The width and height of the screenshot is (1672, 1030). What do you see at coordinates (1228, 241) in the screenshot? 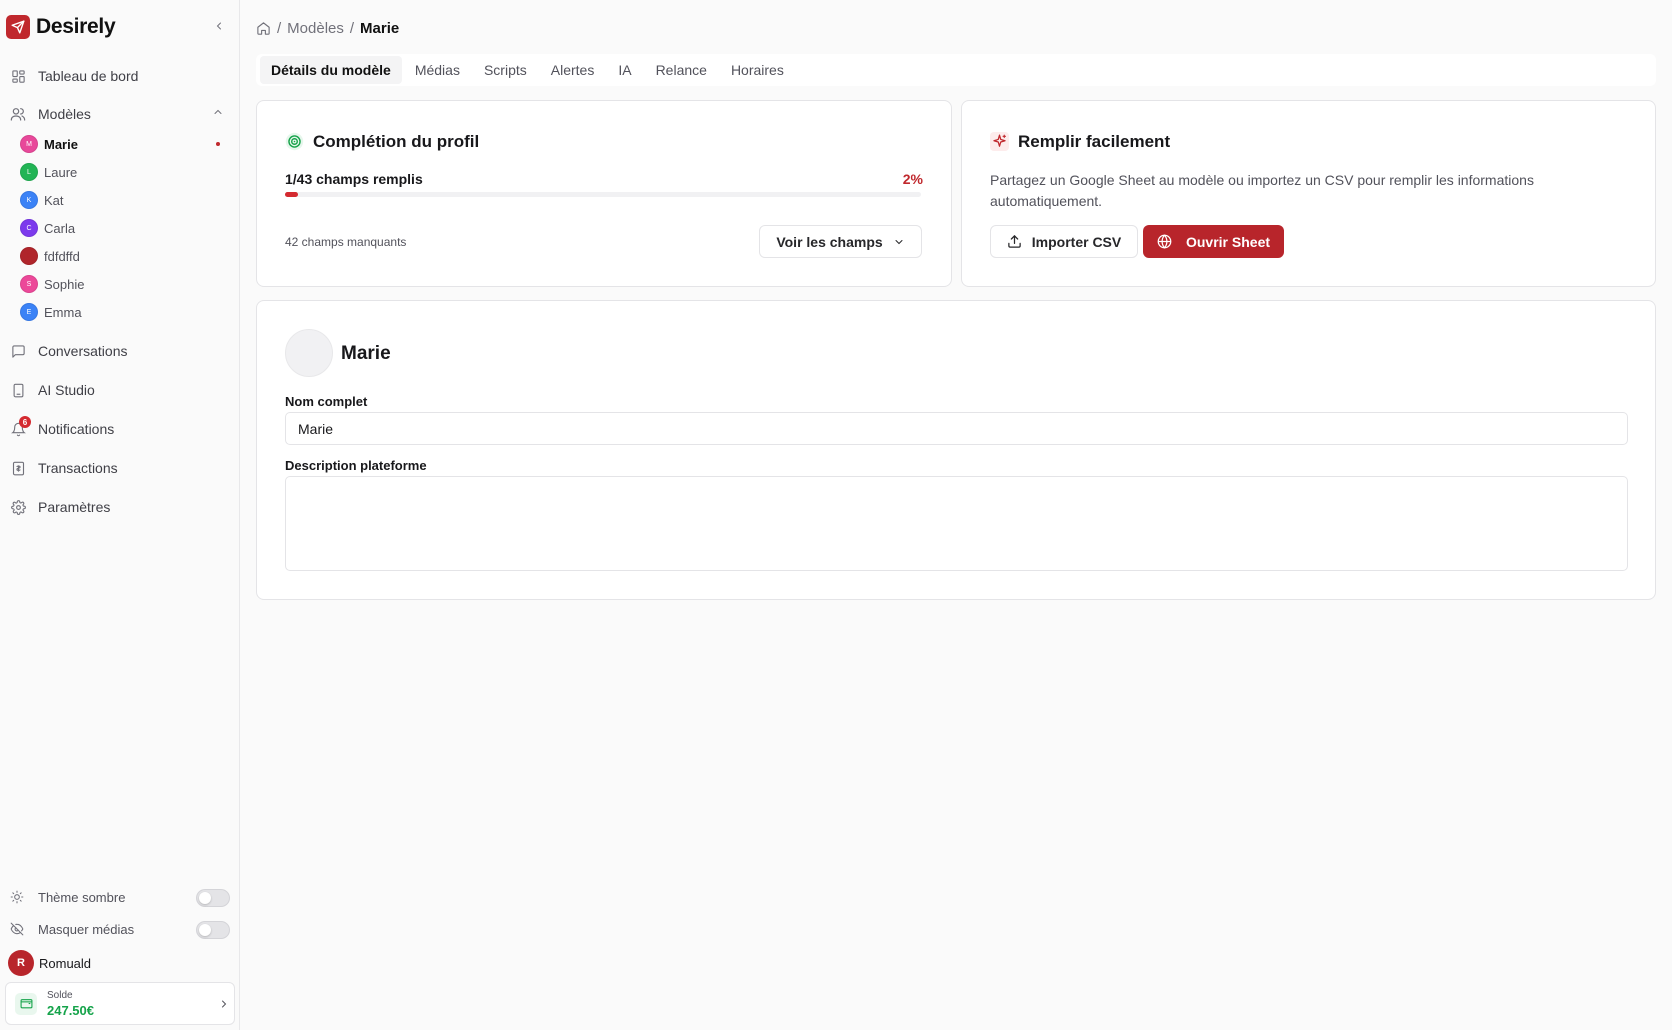
I see `open-sheet-label: Ouvrir Sheet` at bounding box center [1228, 241].